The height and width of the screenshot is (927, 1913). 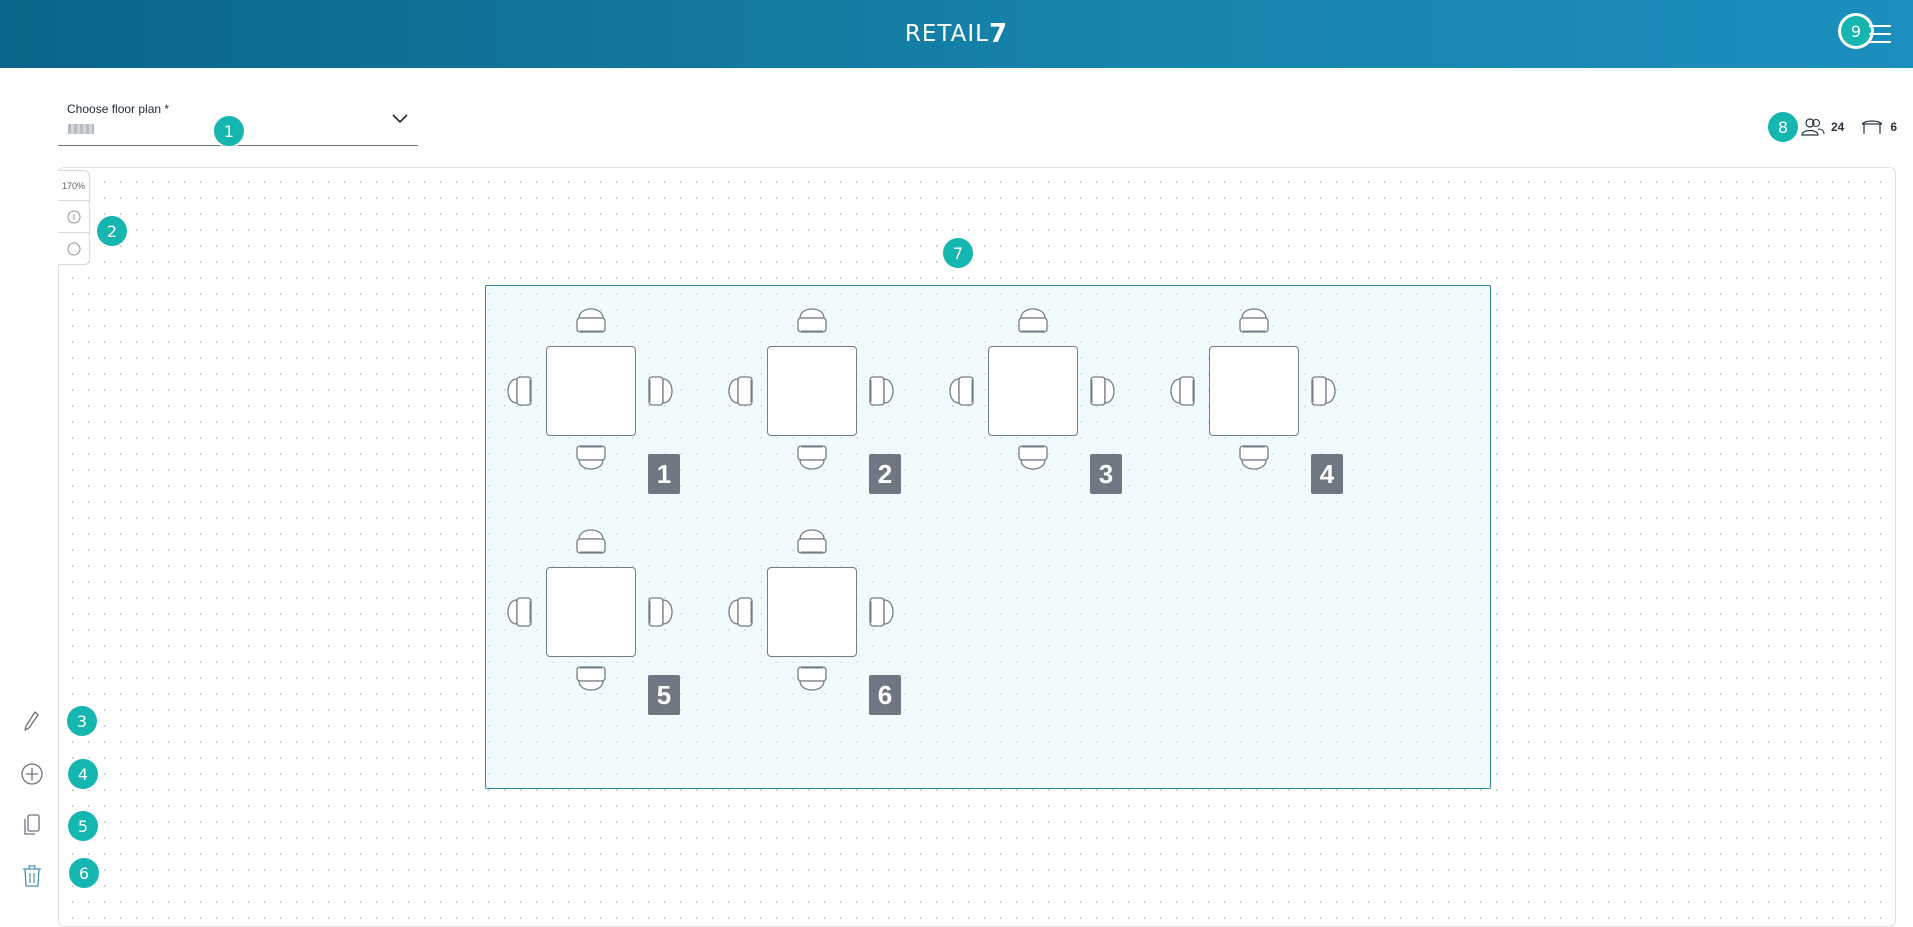 I want to click on floor-plan-value, so click(x=81, y=129).